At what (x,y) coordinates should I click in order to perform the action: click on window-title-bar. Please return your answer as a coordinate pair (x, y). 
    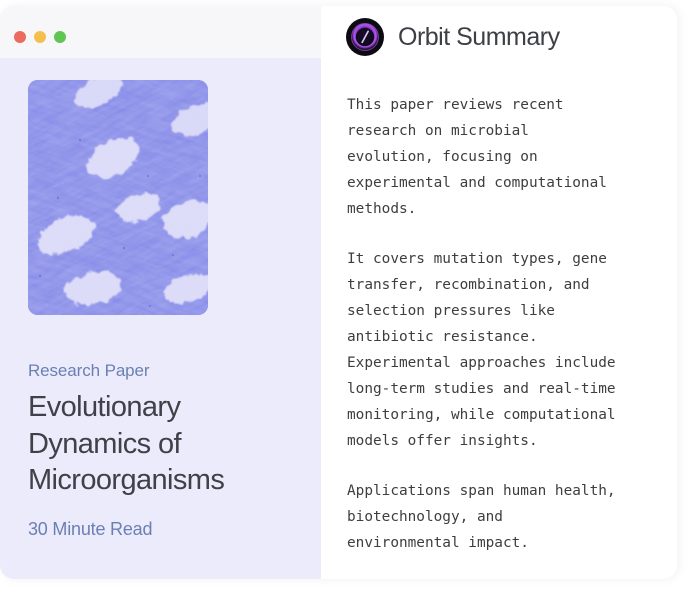
    Looking at the image, I should click on (160, 32).